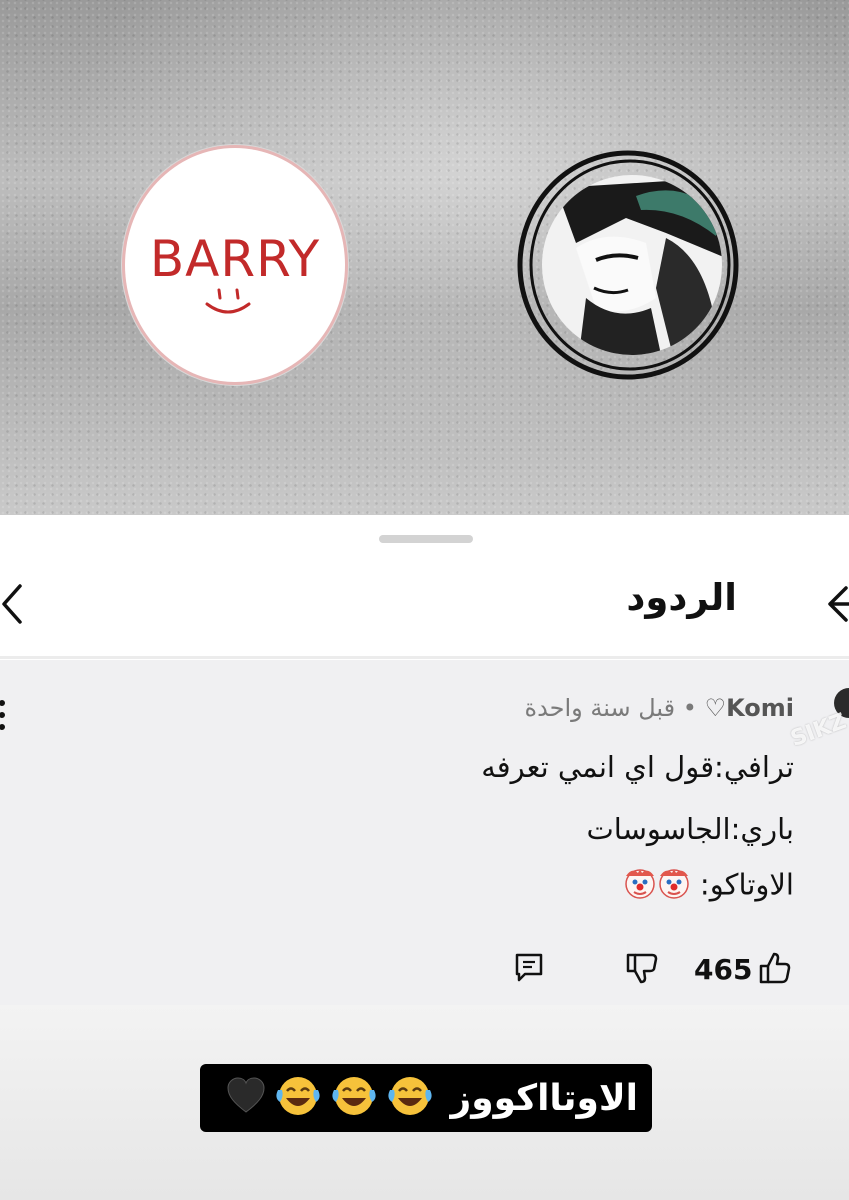  I want to click on caption-overlay: الاوتااكووز, so click(426, 1098).